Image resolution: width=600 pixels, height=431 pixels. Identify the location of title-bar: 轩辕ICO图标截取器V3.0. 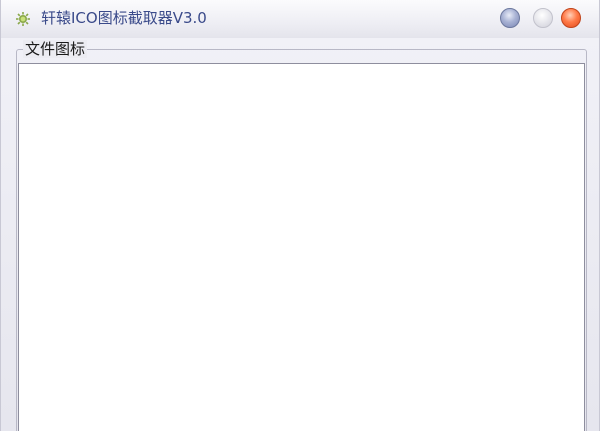
(300, 19).